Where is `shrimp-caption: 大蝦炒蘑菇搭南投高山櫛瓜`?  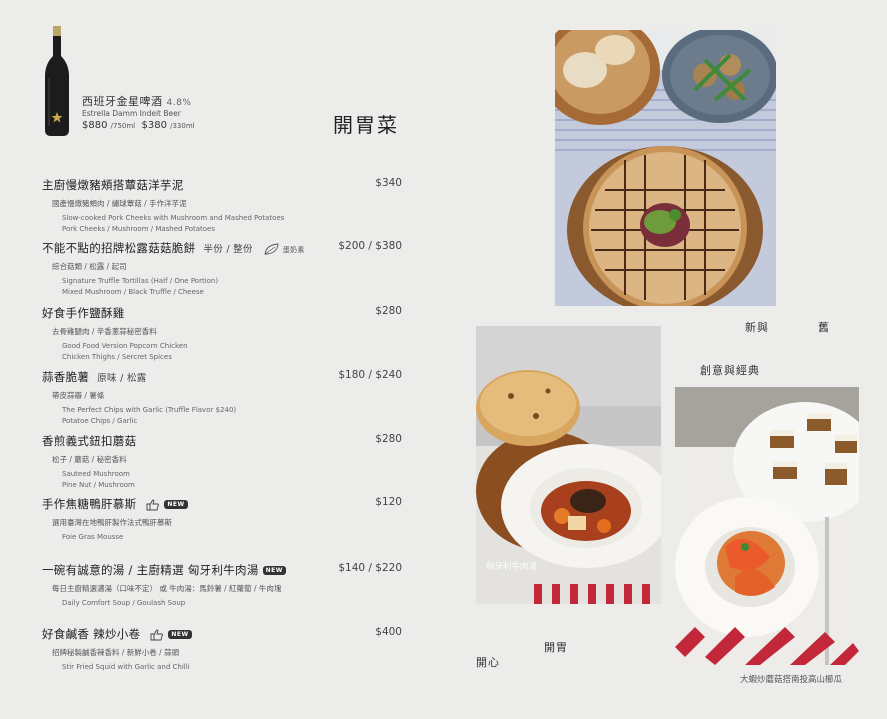 shrimp-caption: 大蝦炒蘑菇搭南投高山櫛瓜 is located at coordinates (791, 680).